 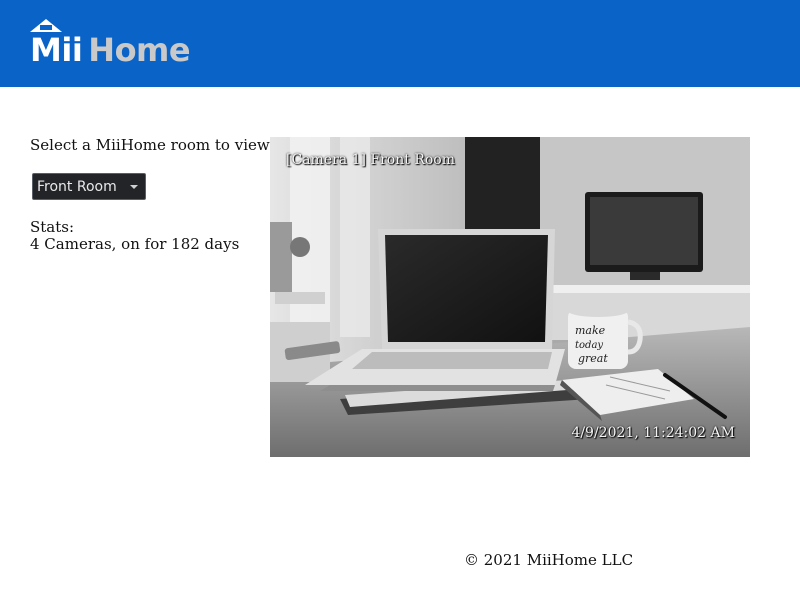 I want to click on app-header: Mii Home, so click(x=400, y=43).